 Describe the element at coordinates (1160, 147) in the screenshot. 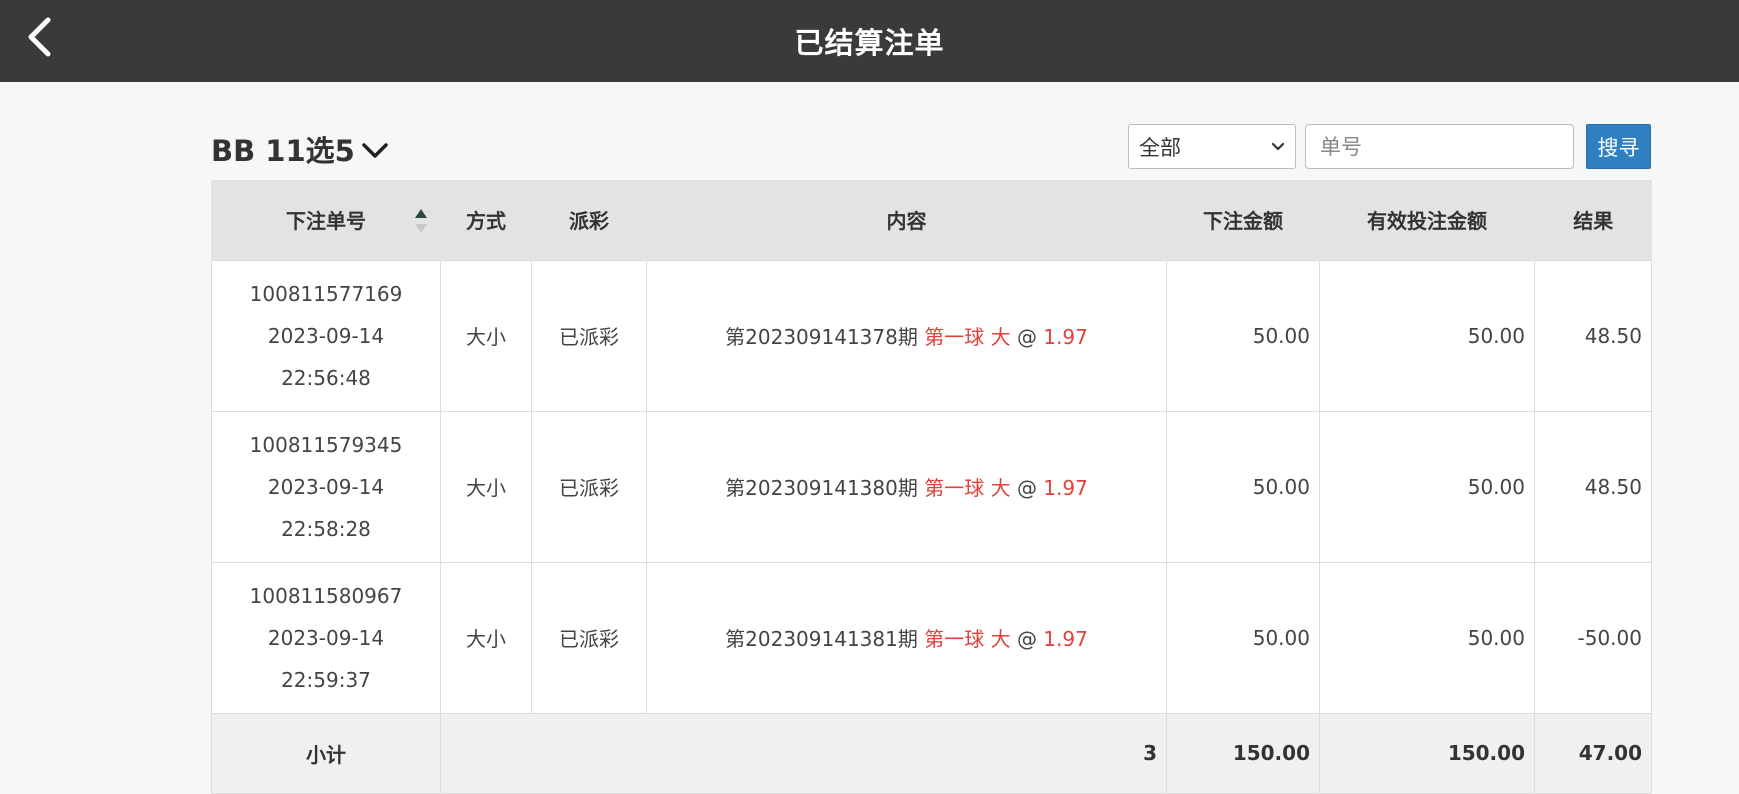

I see `filter-select-value: 全部` at that location.